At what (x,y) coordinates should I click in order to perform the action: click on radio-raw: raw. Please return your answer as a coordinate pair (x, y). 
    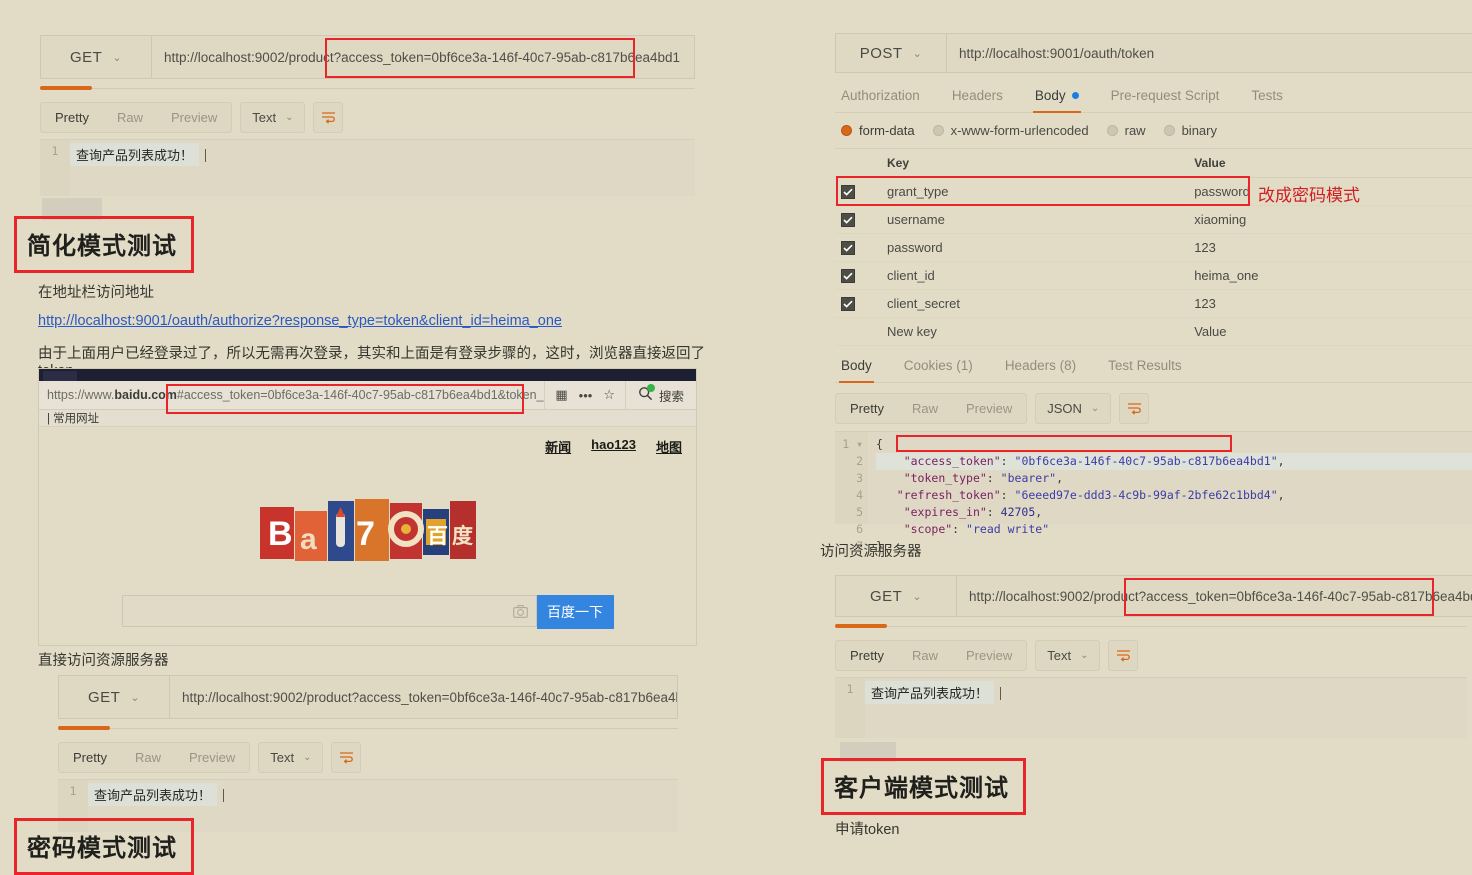
    Looking at the image, I should click on (1126, 130).